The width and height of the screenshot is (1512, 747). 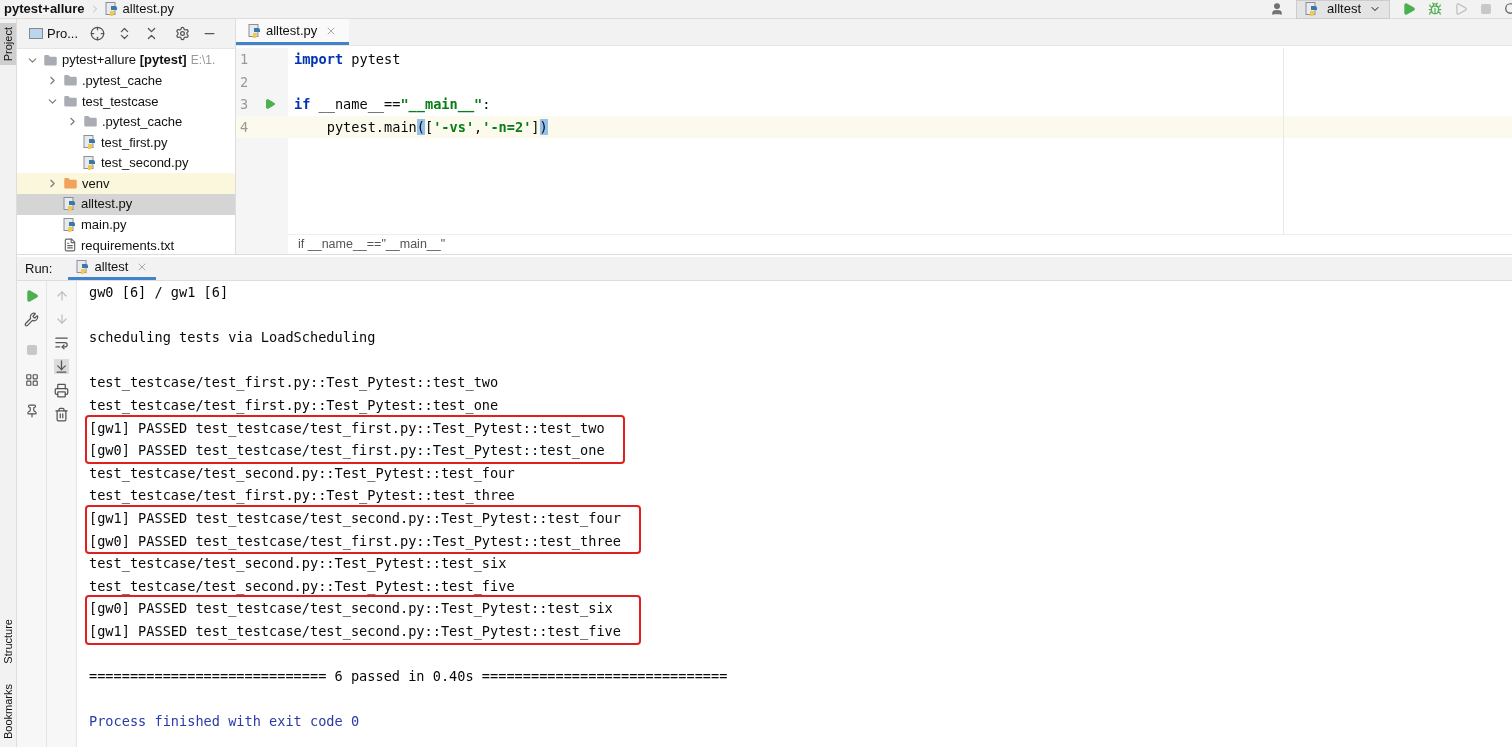 What do you see at coordinates (183, 33) in the screenshot?
I see `settings-icon` at bounding box center [183, 33].